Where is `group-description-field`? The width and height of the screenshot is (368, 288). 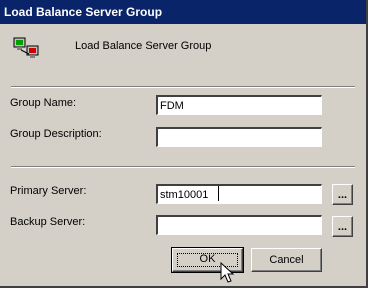
group-description-field is located at coordinates (239, 137).